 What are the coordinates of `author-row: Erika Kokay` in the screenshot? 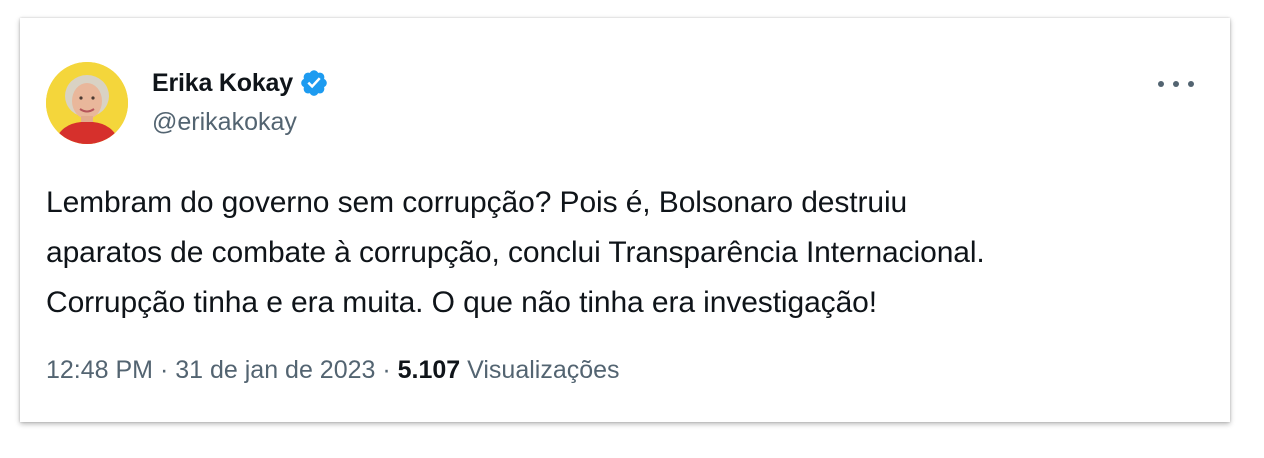 It's located at (240, 83).